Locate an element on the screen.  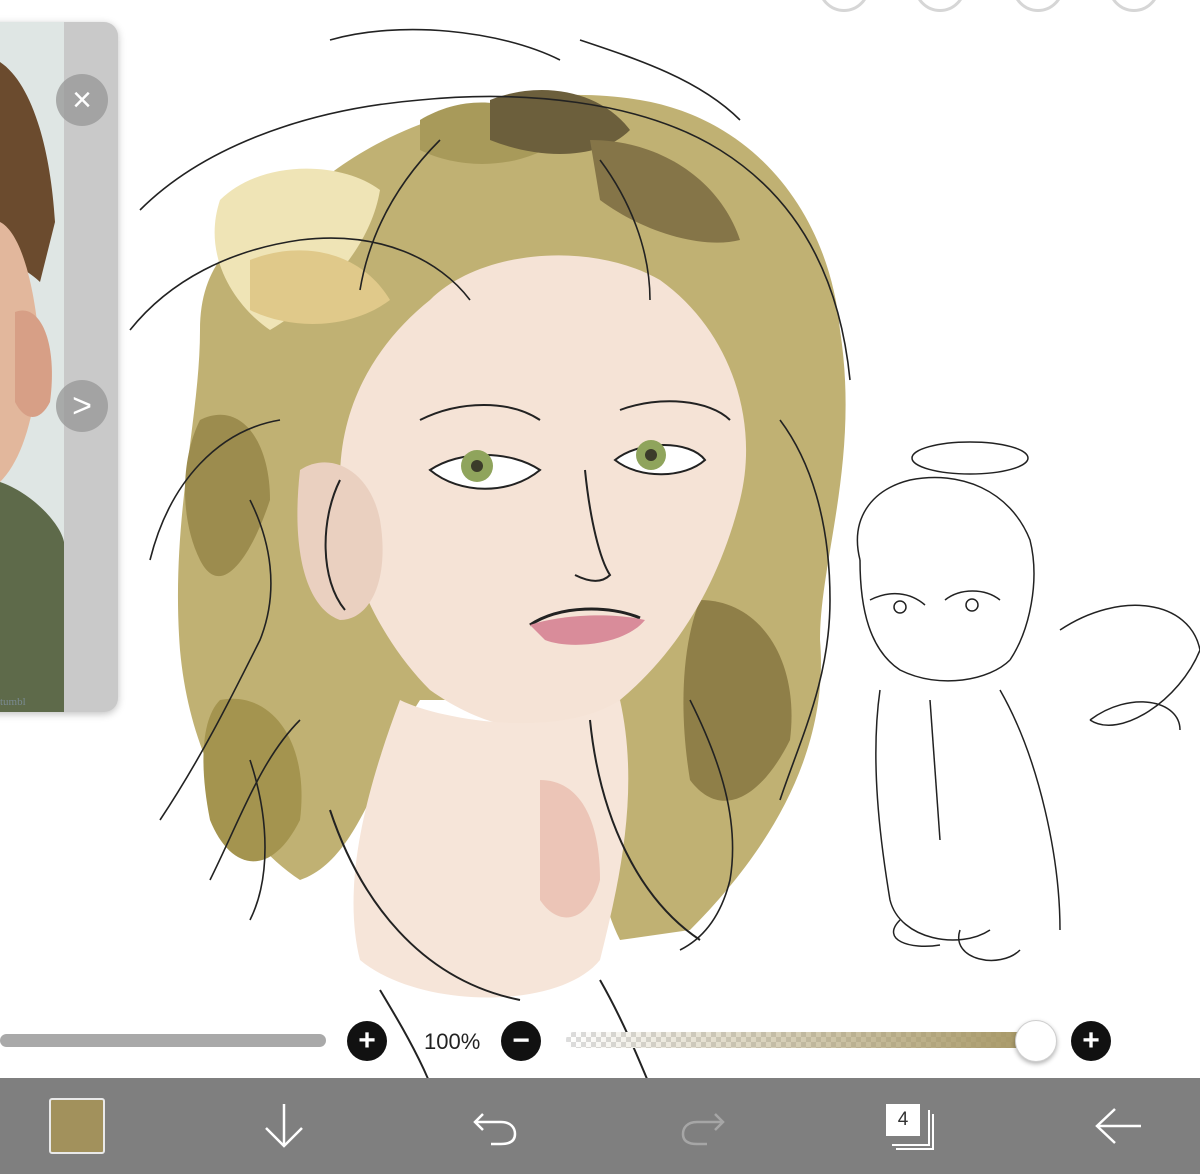
undo-button is located at coordinates (494, 1126).